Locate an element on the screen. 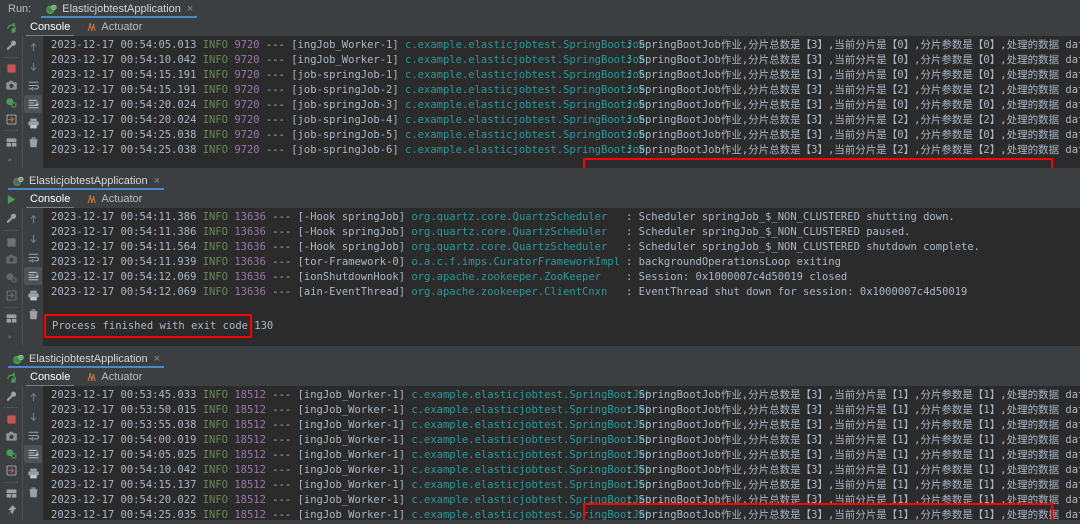  run-tab-label: ElasticjobtestApplication is located at coordinates (88, 181).